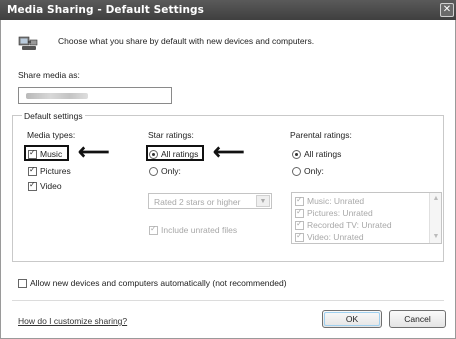  What do you see at coordinates (197, 202) in the screenshot?
I see `star-rating-dropdown-value: Rated 2 stars or higher` at bounding box center [197, 202].